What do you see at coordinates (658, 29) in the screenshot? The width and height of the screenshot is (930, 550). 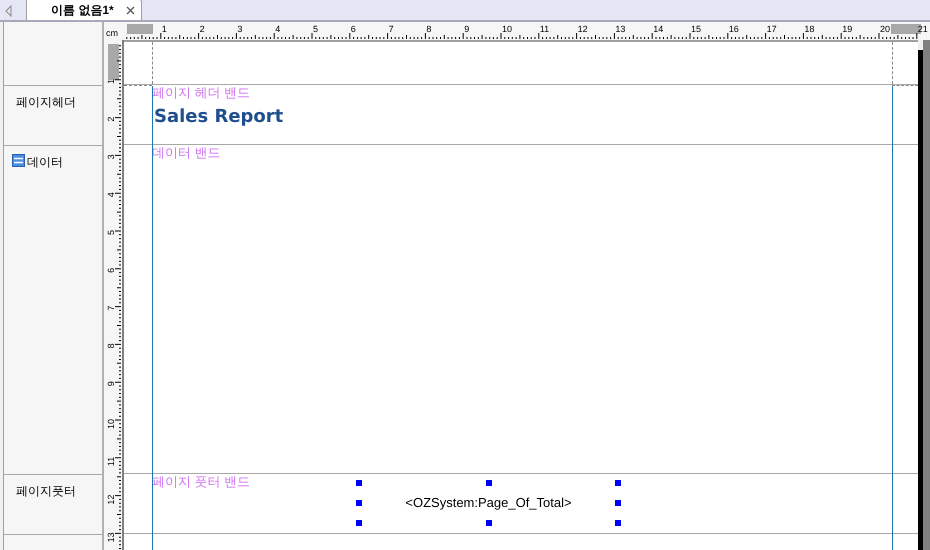 I see `ruler-number: 14` at bounding box center [658, 29].